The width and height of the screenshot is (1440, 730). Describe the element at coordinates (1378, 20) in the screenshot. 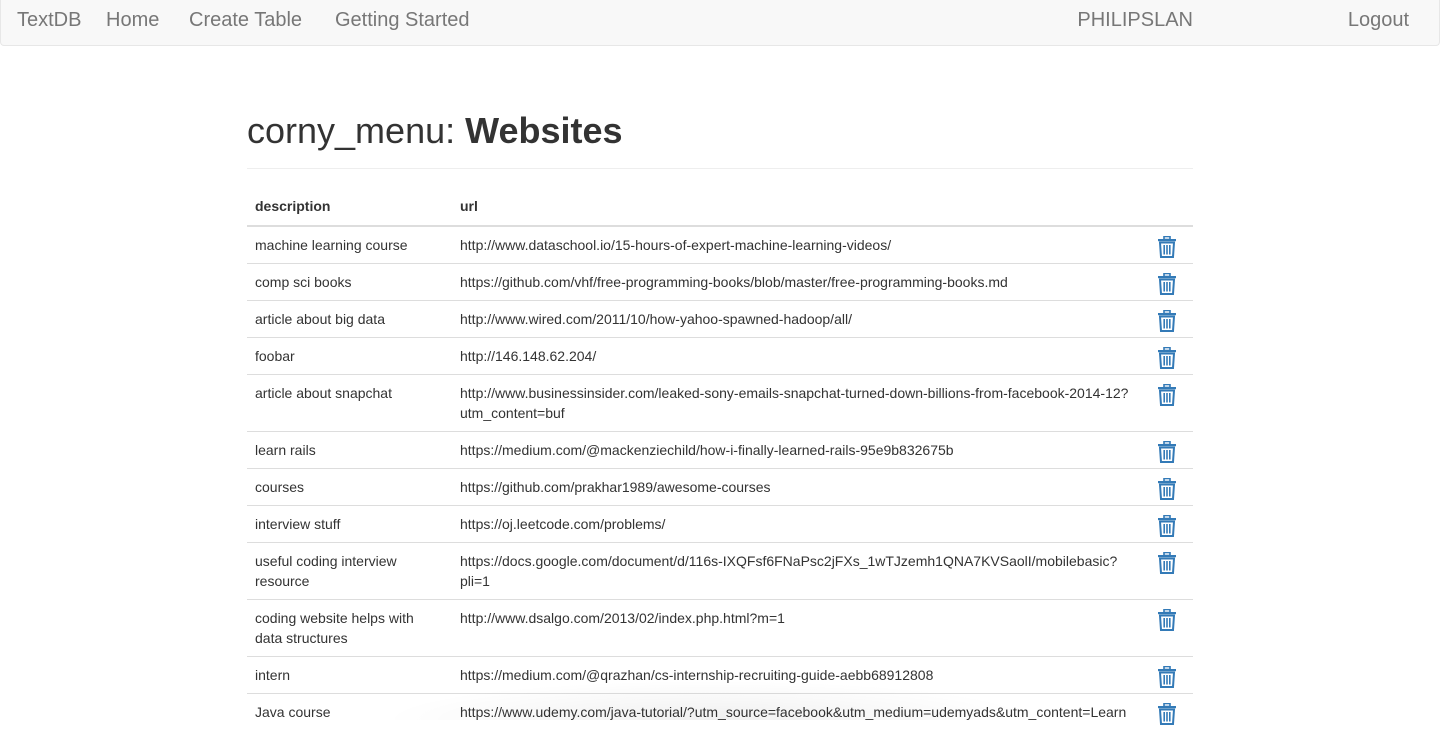

I see `logout-link: Logout` at that location.